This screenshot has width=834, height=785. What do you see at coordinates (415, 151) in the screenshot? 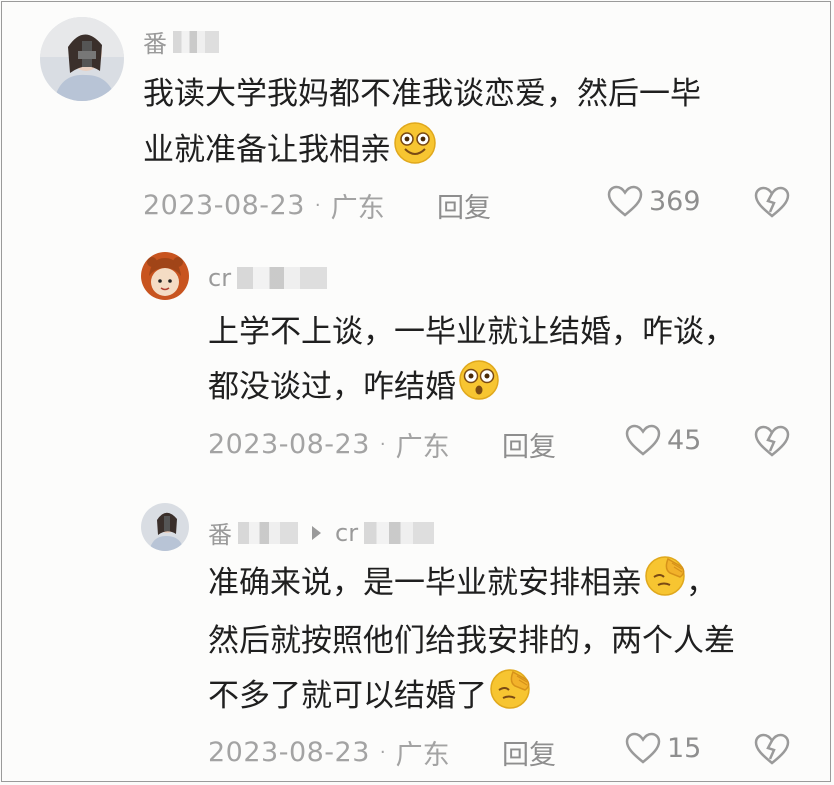
I see `smiling-face-emoji-icon` at bounding box center [415, 151].